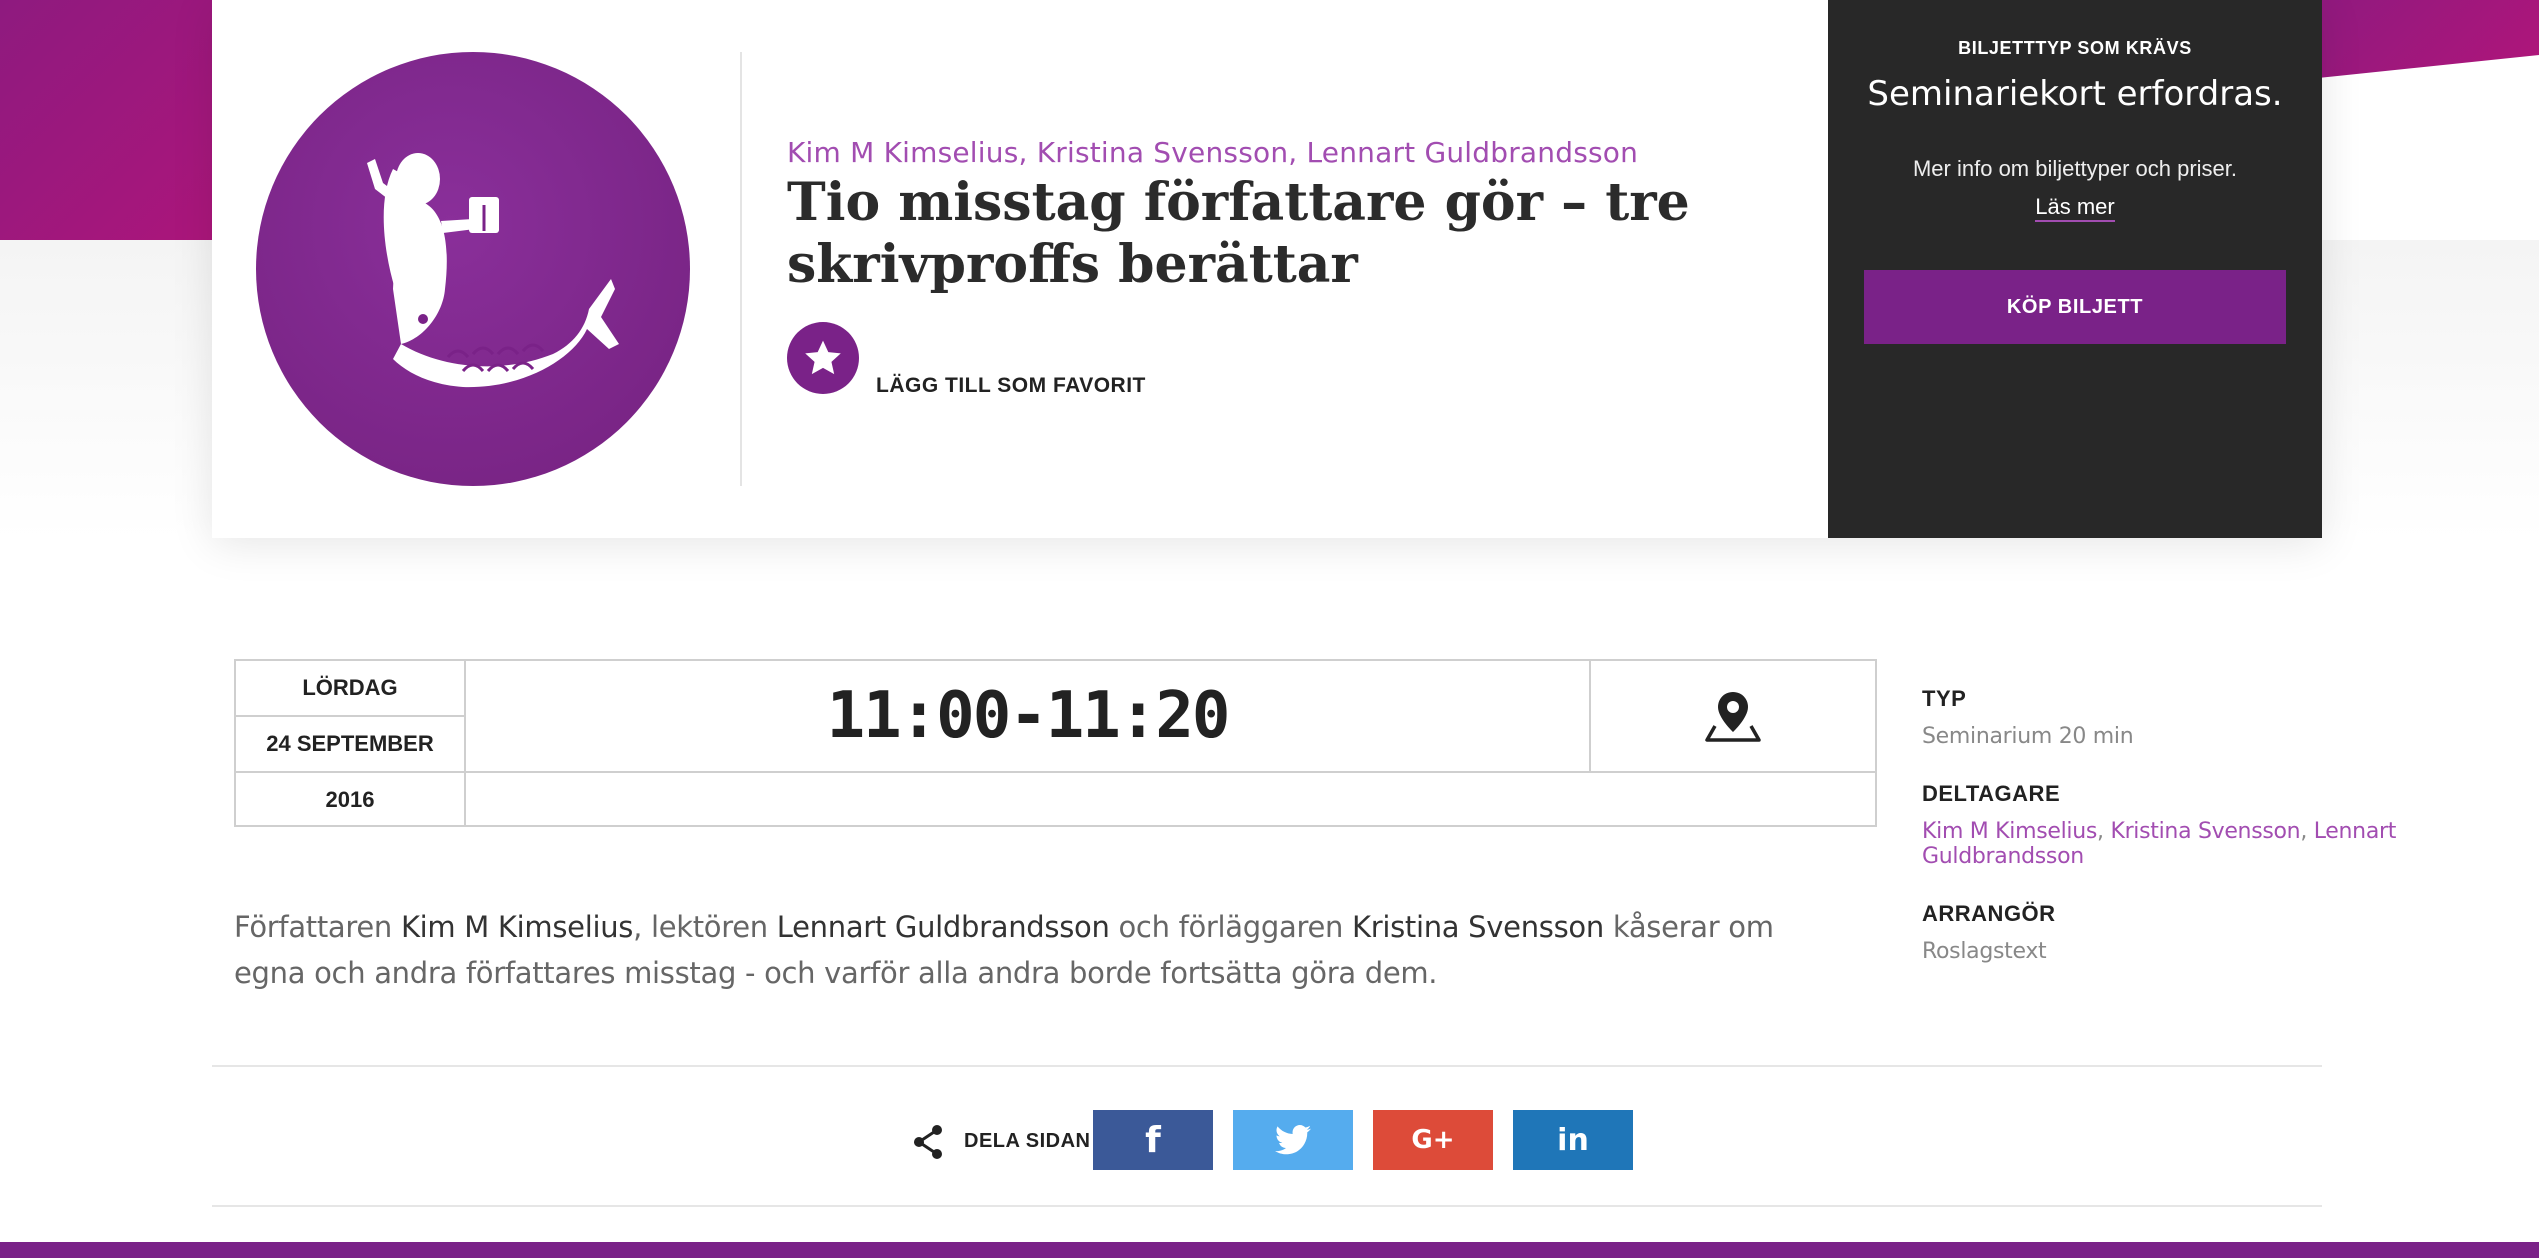 The image size is (2539, 1258). I want to click on desc-text-2: , lektören, so click(705, 927).